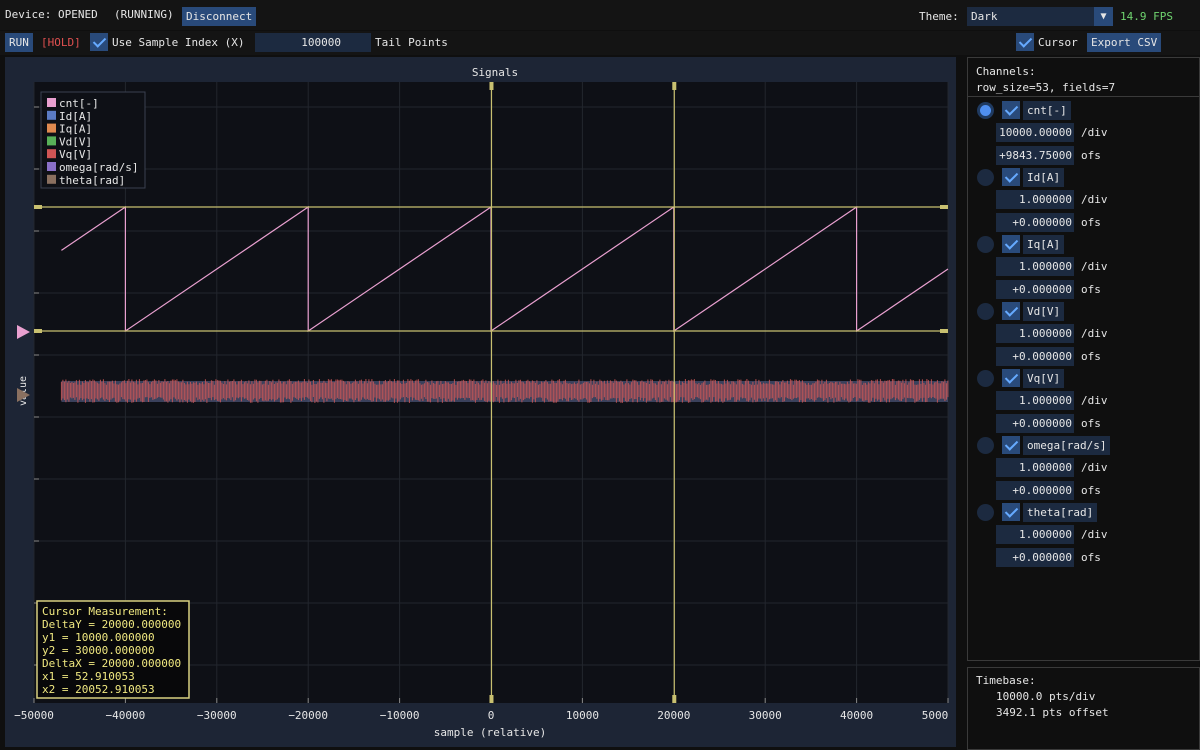 This screenshot has width=1200, height=750. What do you see at coordinates (944, 331) in the screenshot?
I see `cursor-y1-handle-right` at bounding box center [944, 331].